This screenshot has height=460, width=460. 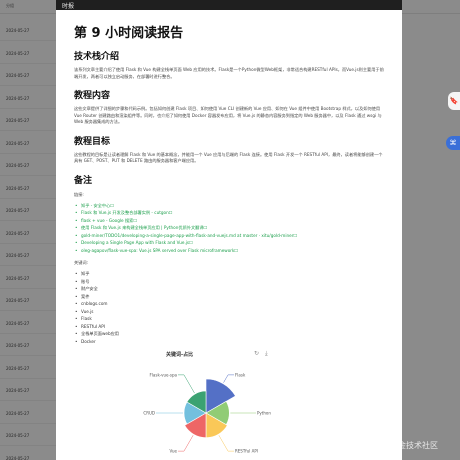 What do you see at coordinates (246, 451) in the screenshot?
I see `rose-label: RESTful API` at bounding box center [246, 451].